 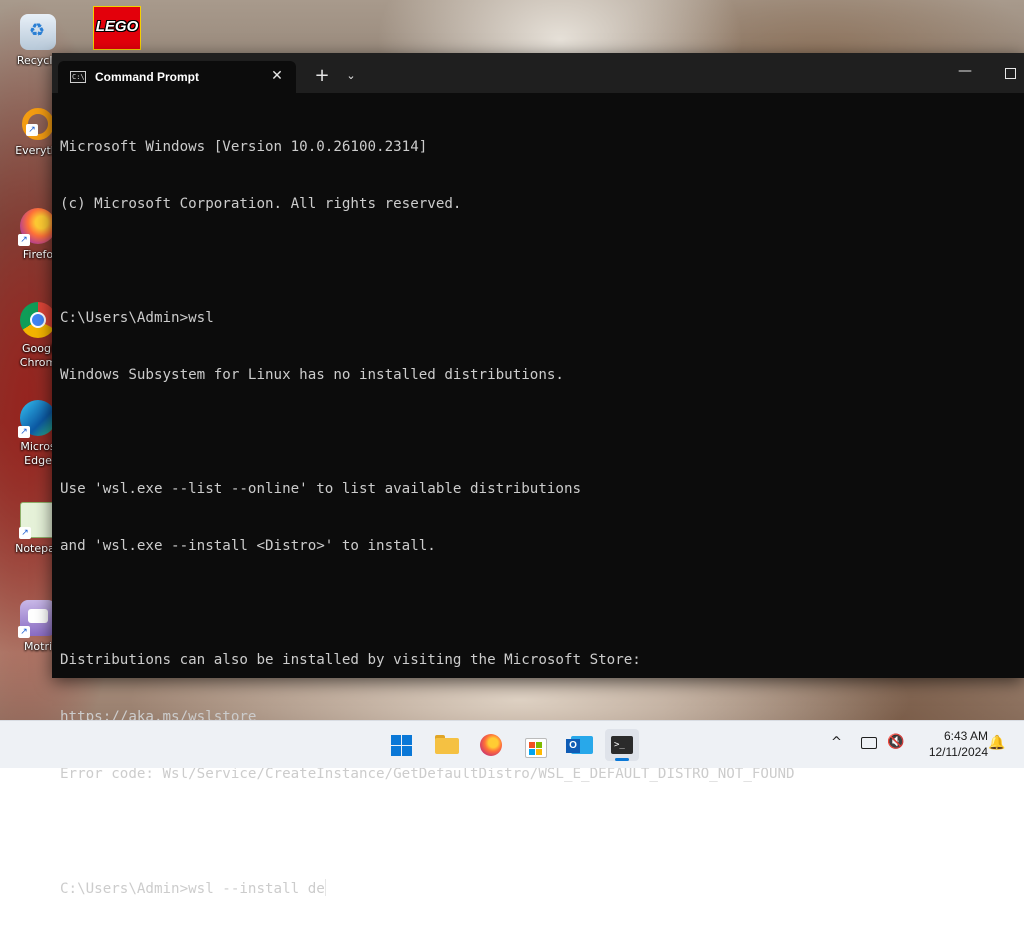 I want to click on active-indicator, so click(x=622, y=759).